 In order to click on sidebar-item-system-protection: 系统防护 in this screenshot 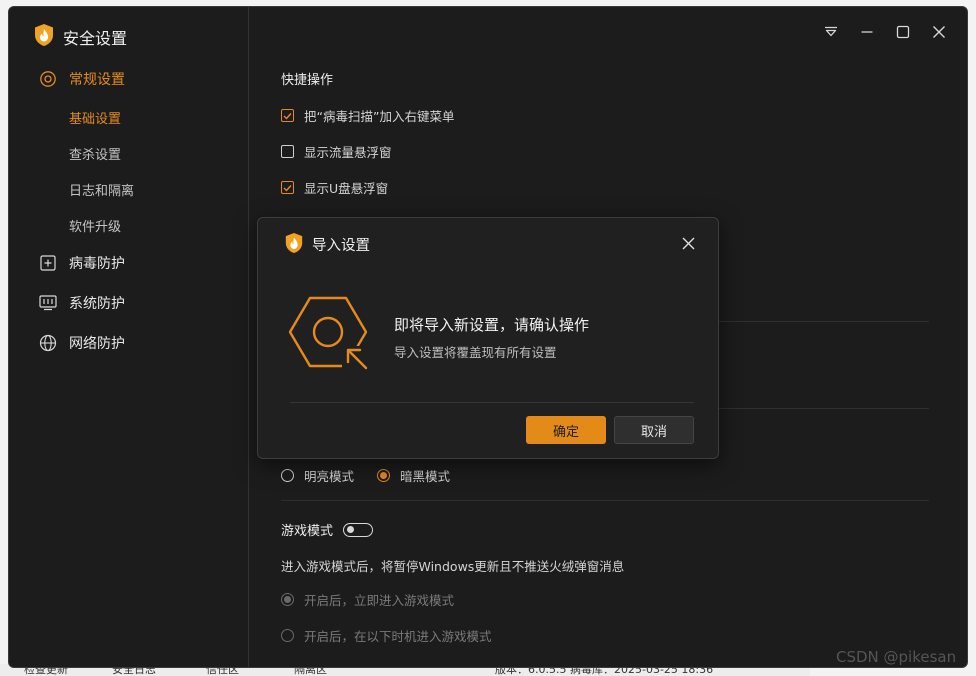, I will do `click(82, 303)`.